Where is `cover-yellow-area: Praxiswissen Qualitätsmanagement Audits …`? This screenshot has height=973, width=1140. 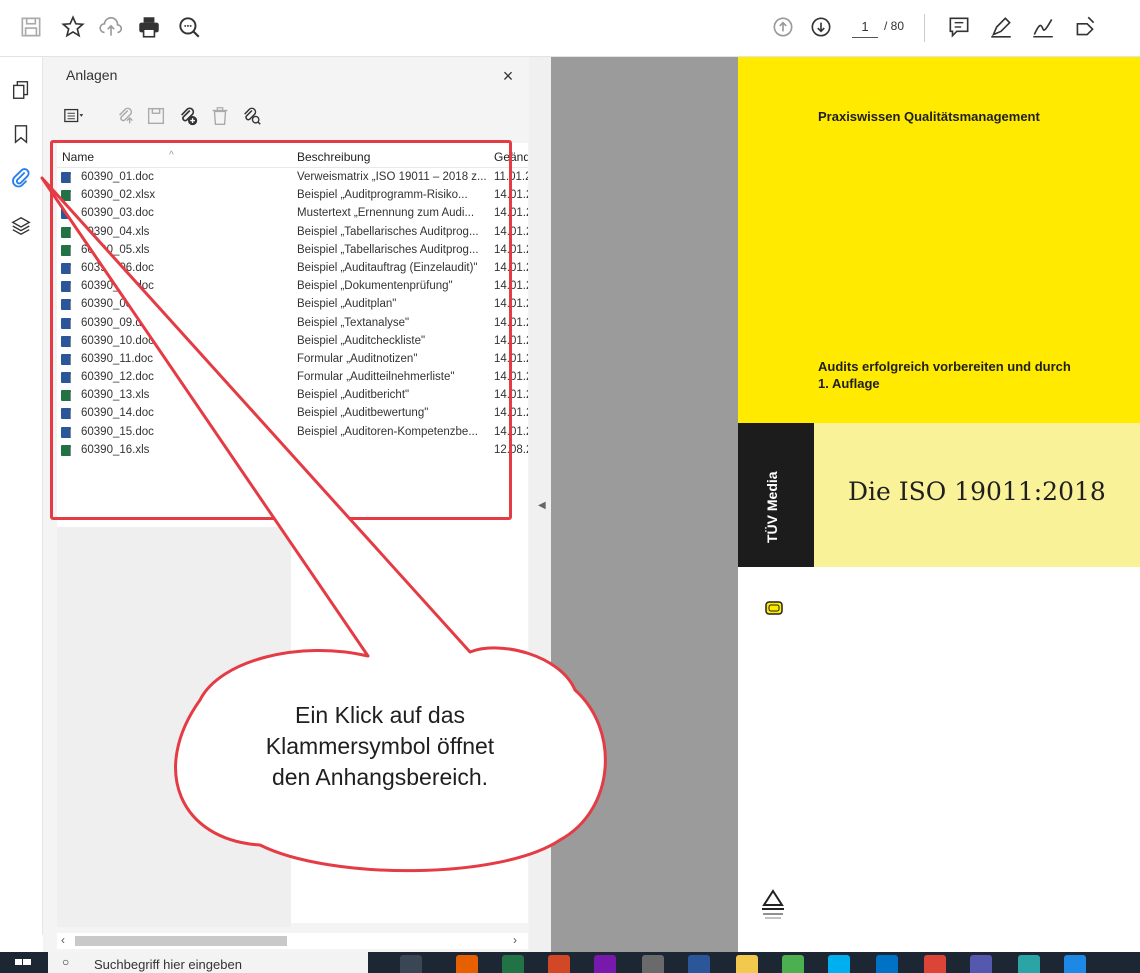 cover-yellow-area: Praxiswissen Qualitätsmanagement Audits … is located at coordinates (939, 240).